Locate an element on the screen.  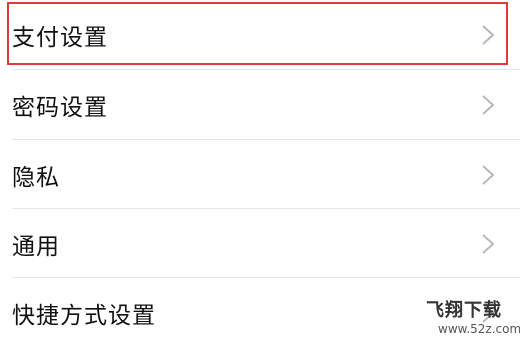
password-settings-label: 密码设置 is located at coordinates (60, 108).